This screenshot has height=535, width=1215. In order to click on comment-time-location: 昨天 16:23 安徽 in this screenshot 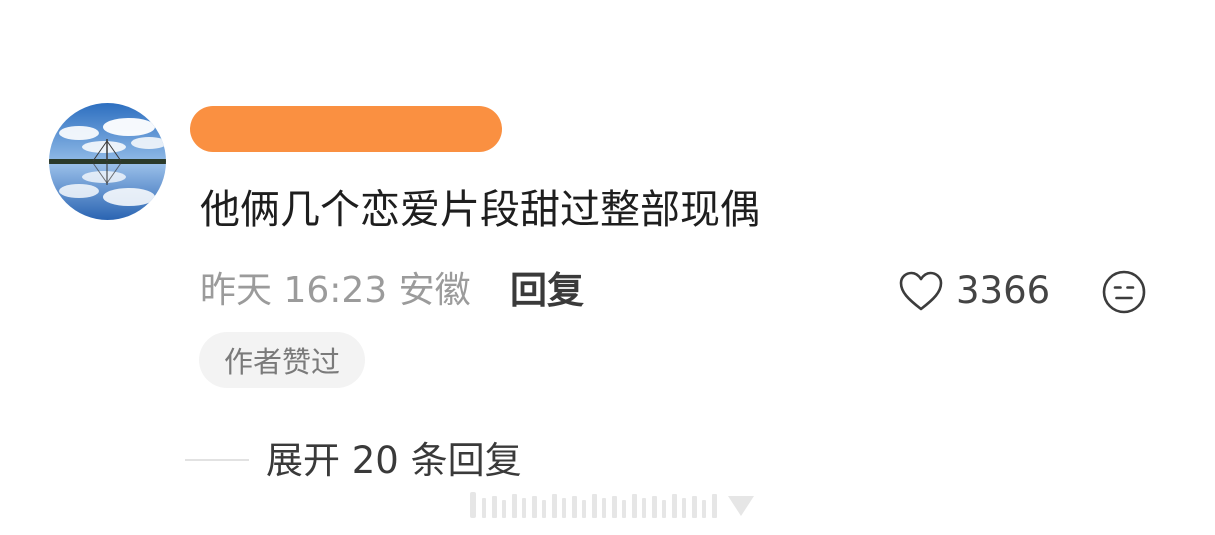, I will do `click(335, 290)`.